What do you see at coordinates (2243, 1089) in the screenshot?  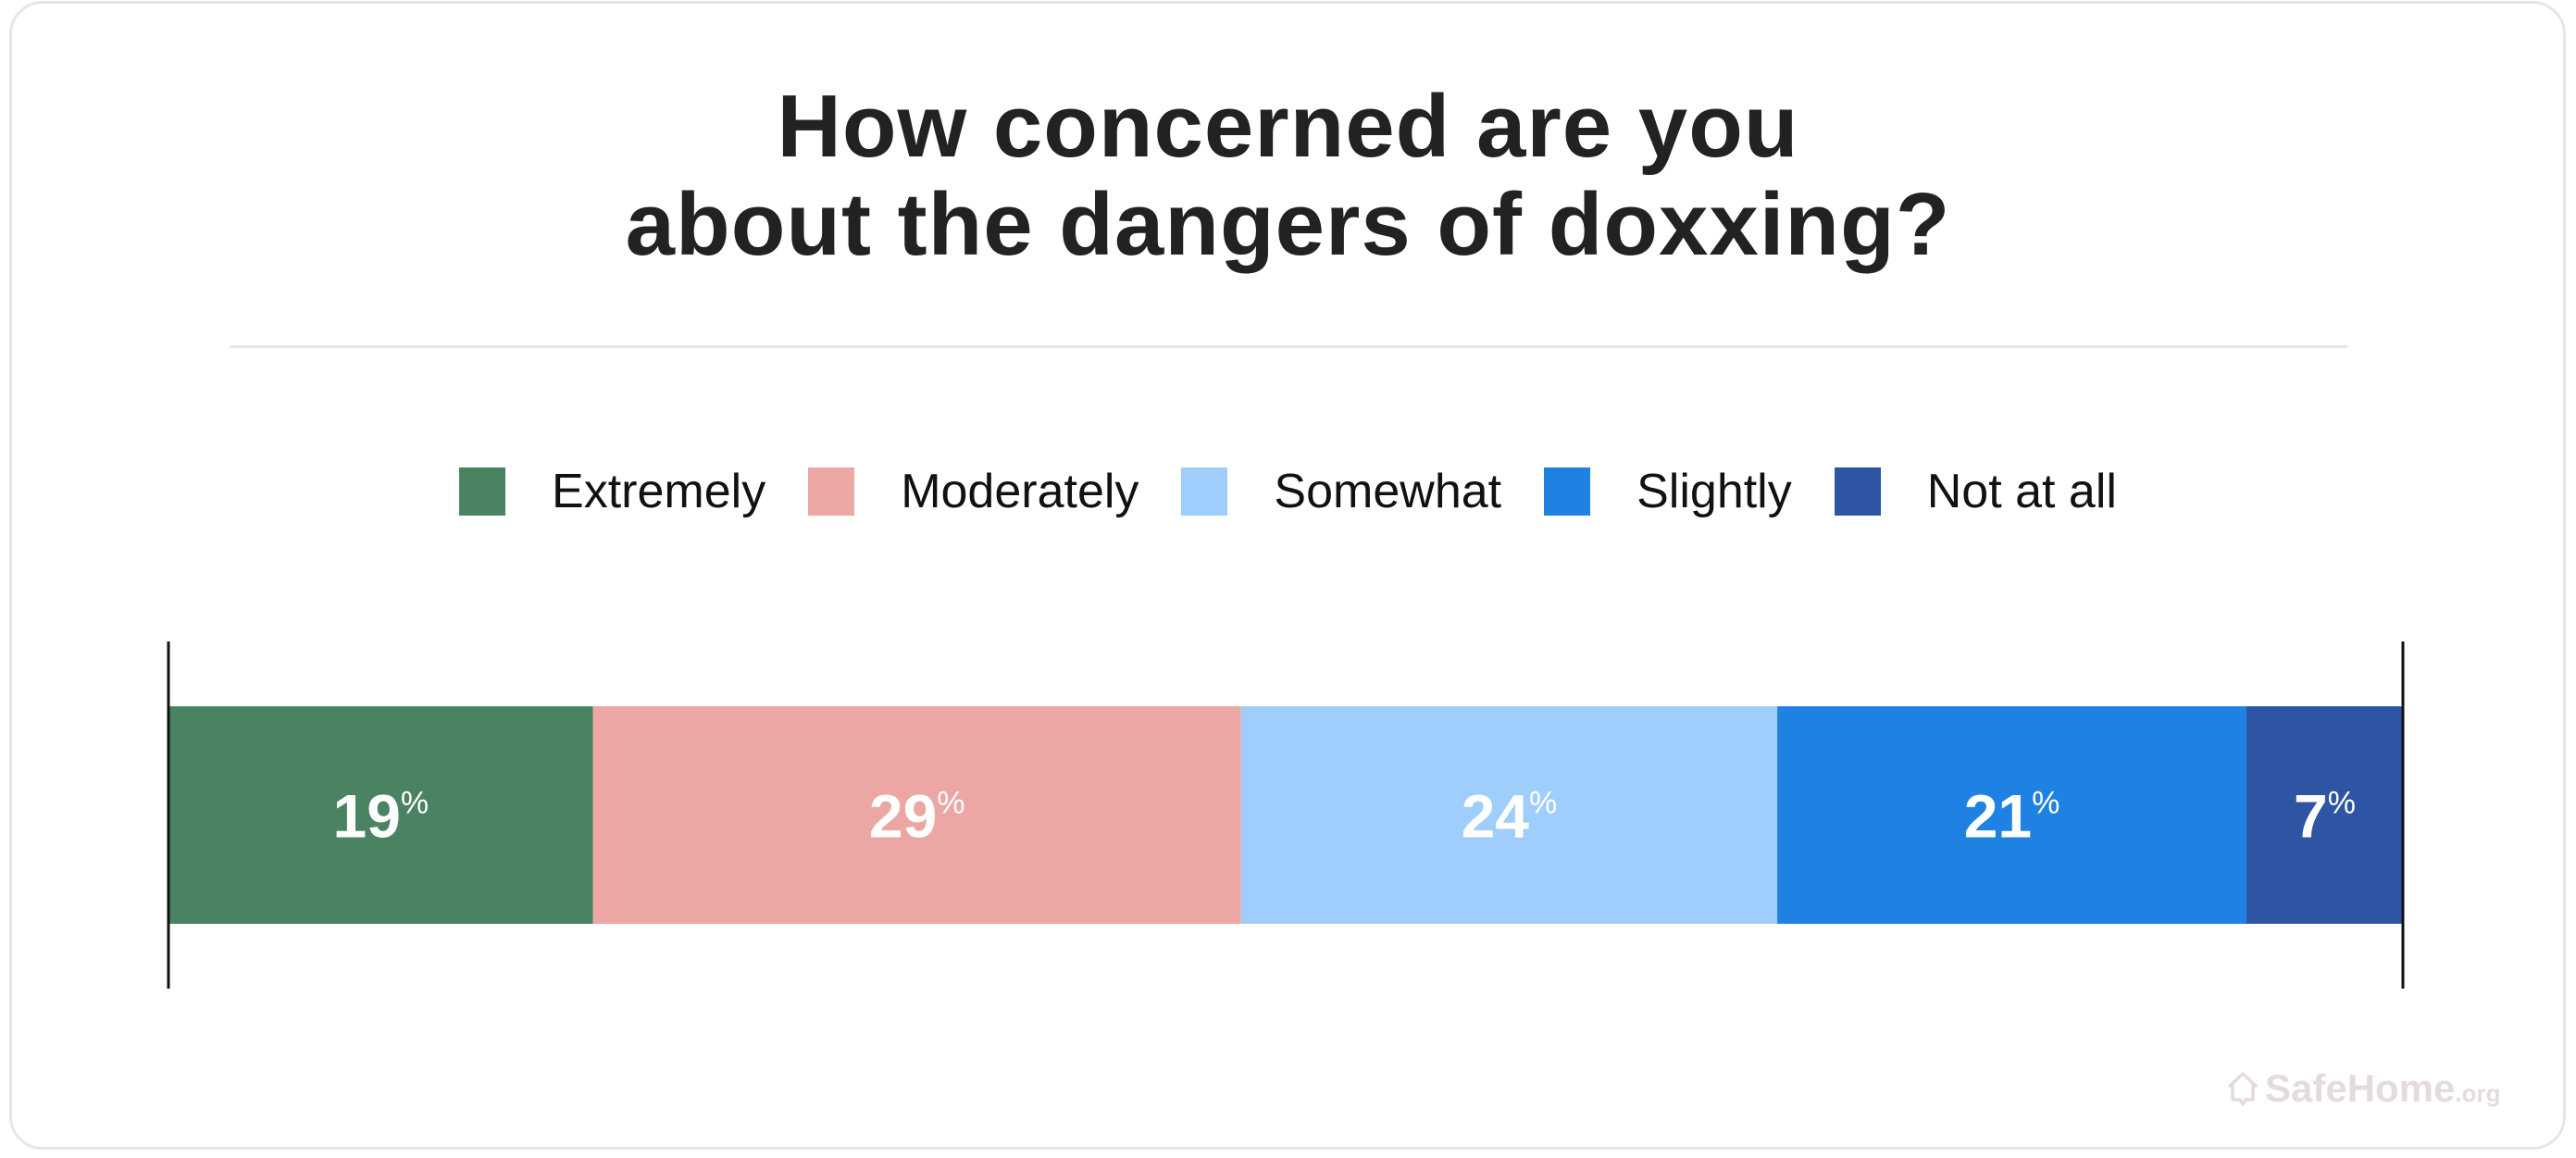 I see `house-icon` at bounding box center [2243, 1089].